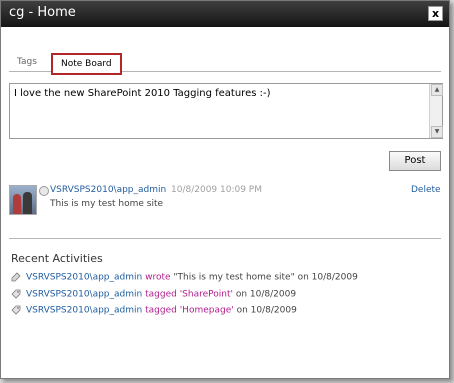  What do you see at coordinates (158, 277) in the screenshot?
I see `activity-action: wrote` at bounding box center [158, 277].